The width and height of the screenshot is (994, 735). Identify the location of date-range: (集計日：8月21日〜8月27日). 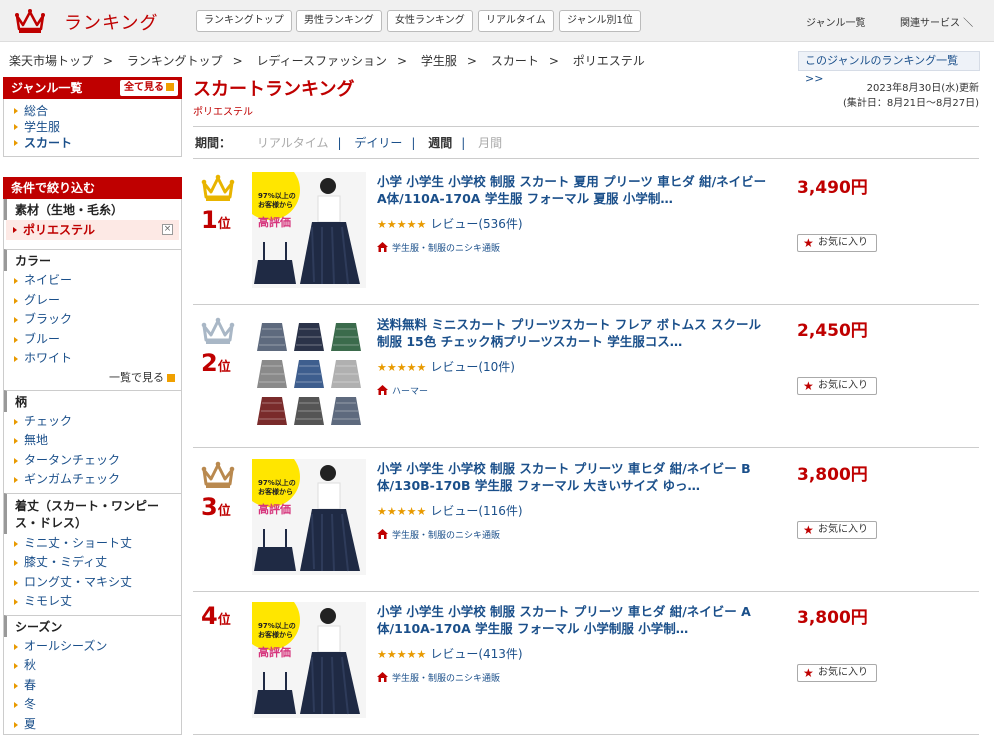
(911, 103).